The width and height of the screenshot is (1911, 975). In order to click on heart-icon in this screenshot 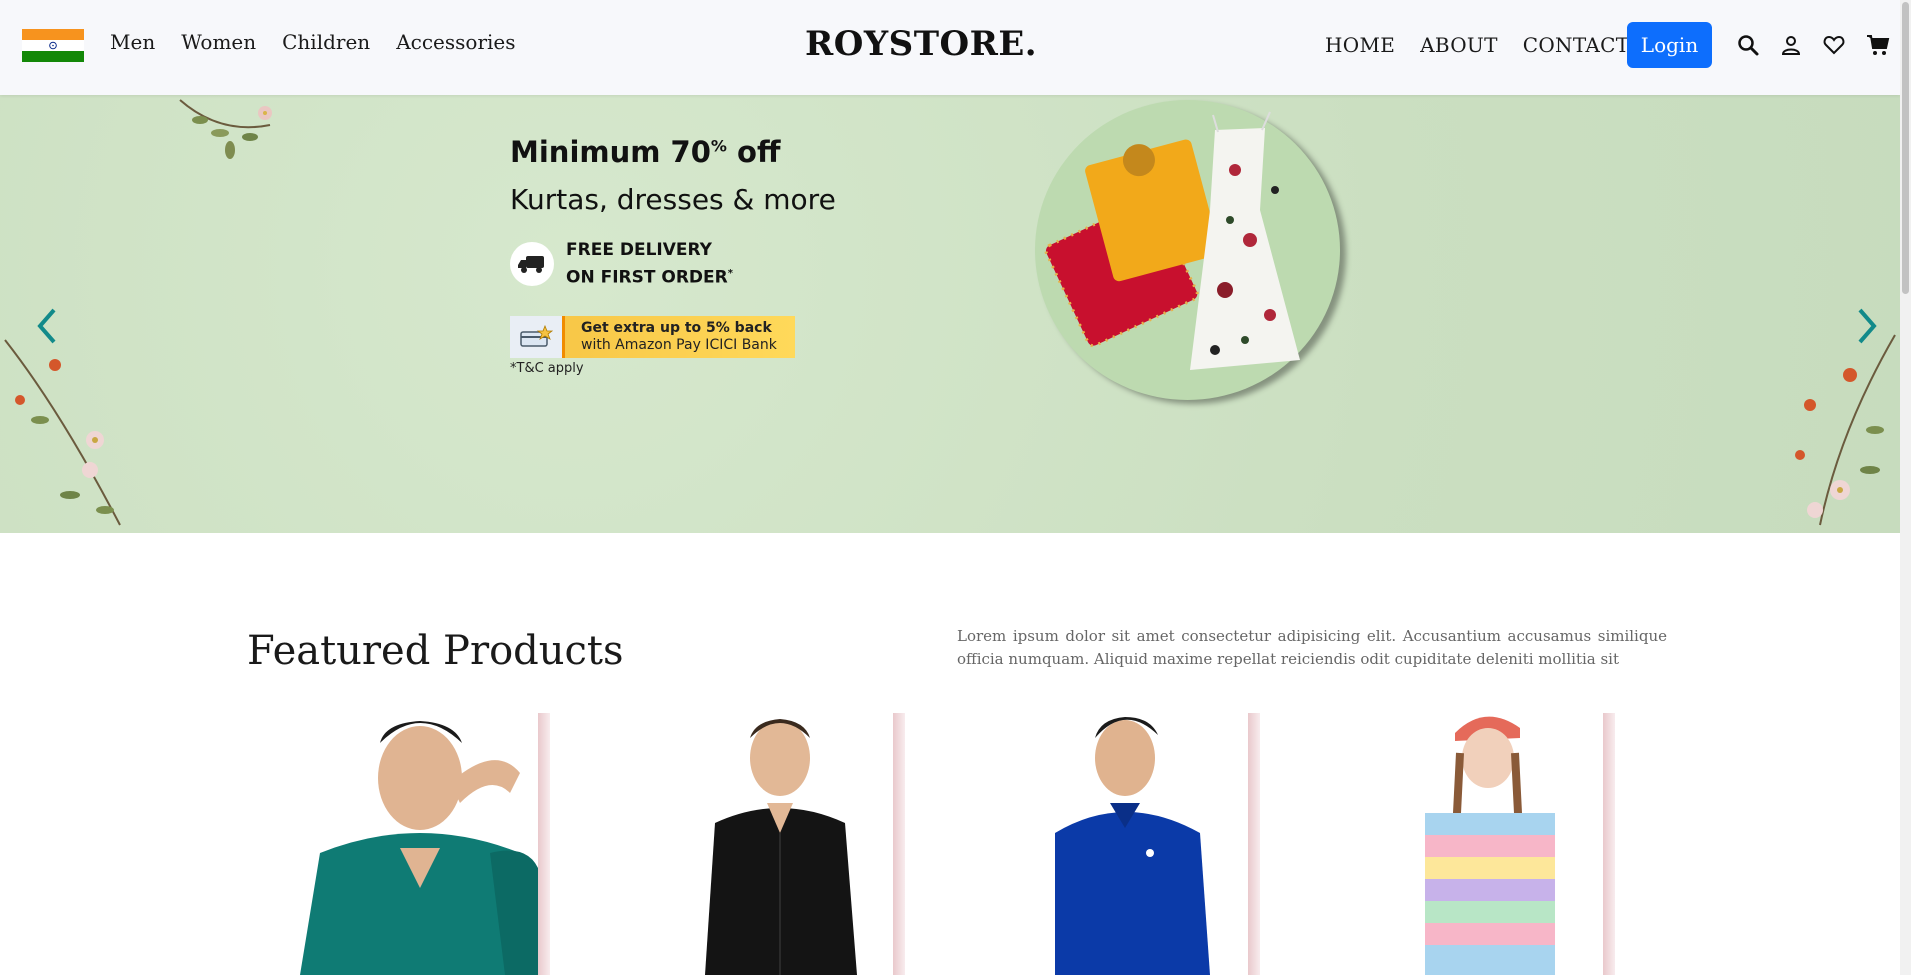, I will do `click(1834, 45)`.